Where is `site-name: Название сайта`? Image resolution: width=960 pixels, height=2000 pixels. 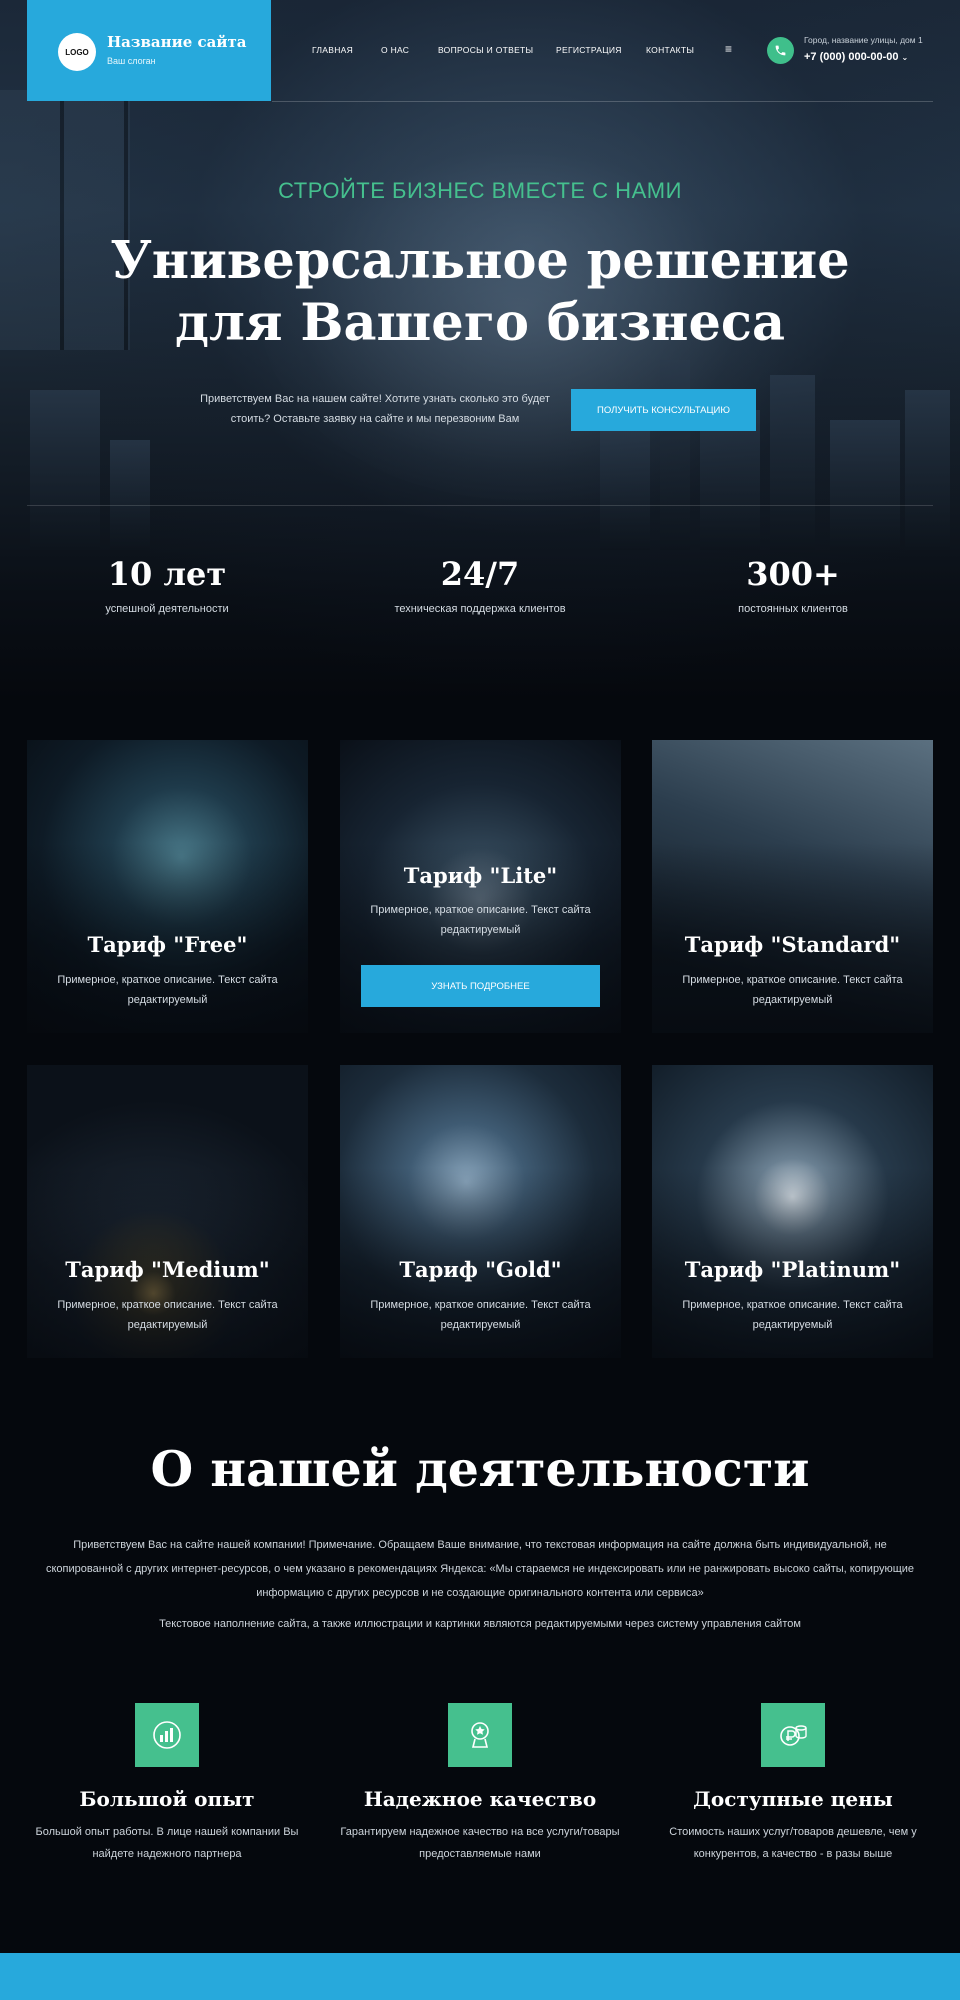
site-name: Название сайта is located at coordinates (177, 42).